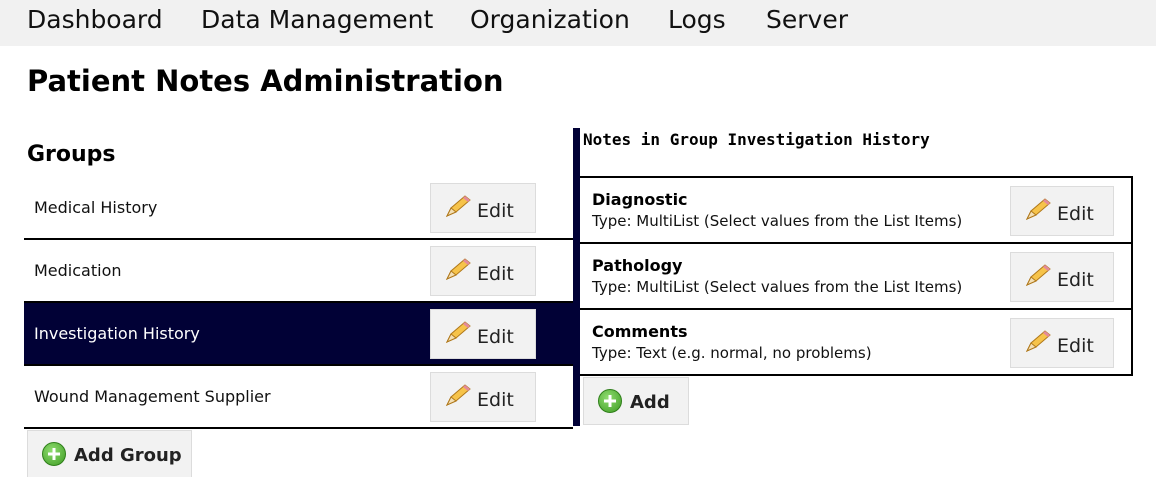 The image size is (1156, 477). Describe the element at coordinates (732, 353) in the screenshot. I see `note-type: Type: Text (e.g. normal, no problems)` at that location.